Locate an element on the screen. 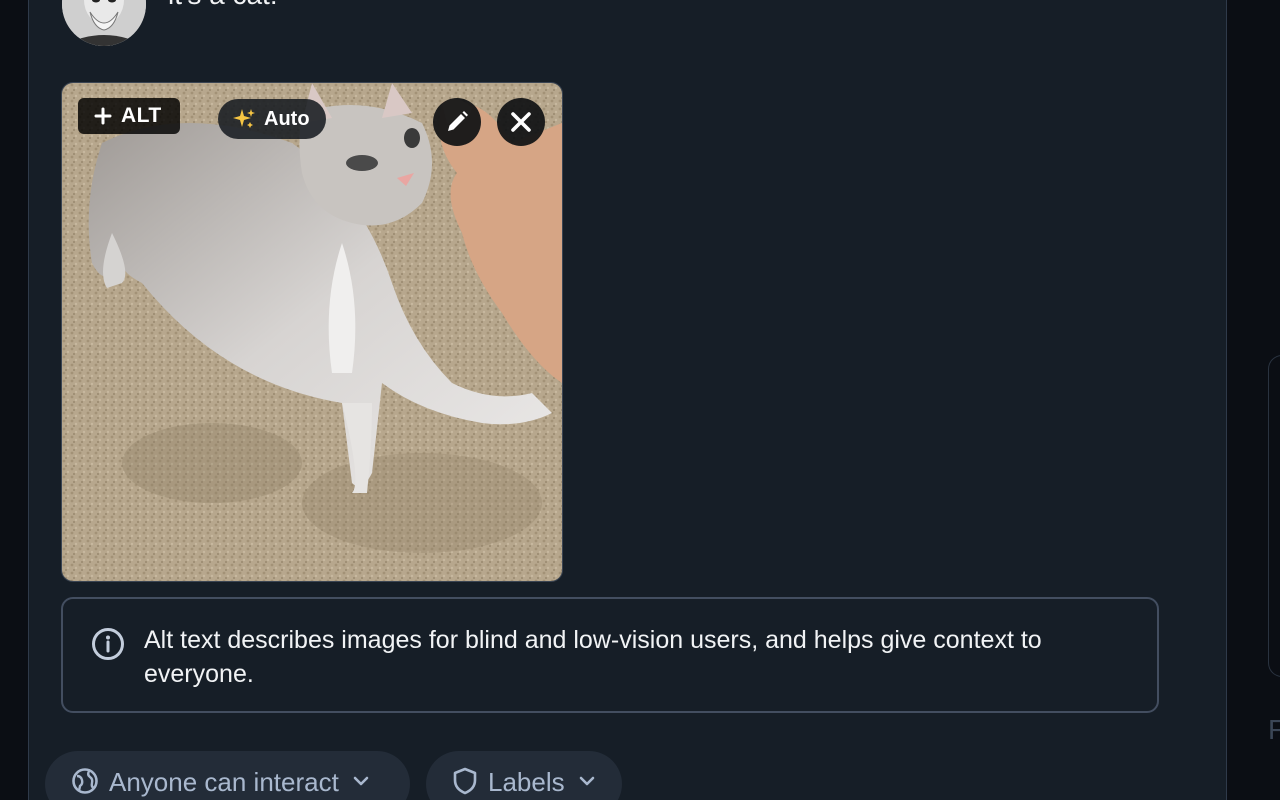 This screenshot has height=800, width=1280. auto-button-label: Auto is located at coordinates (287, 118).